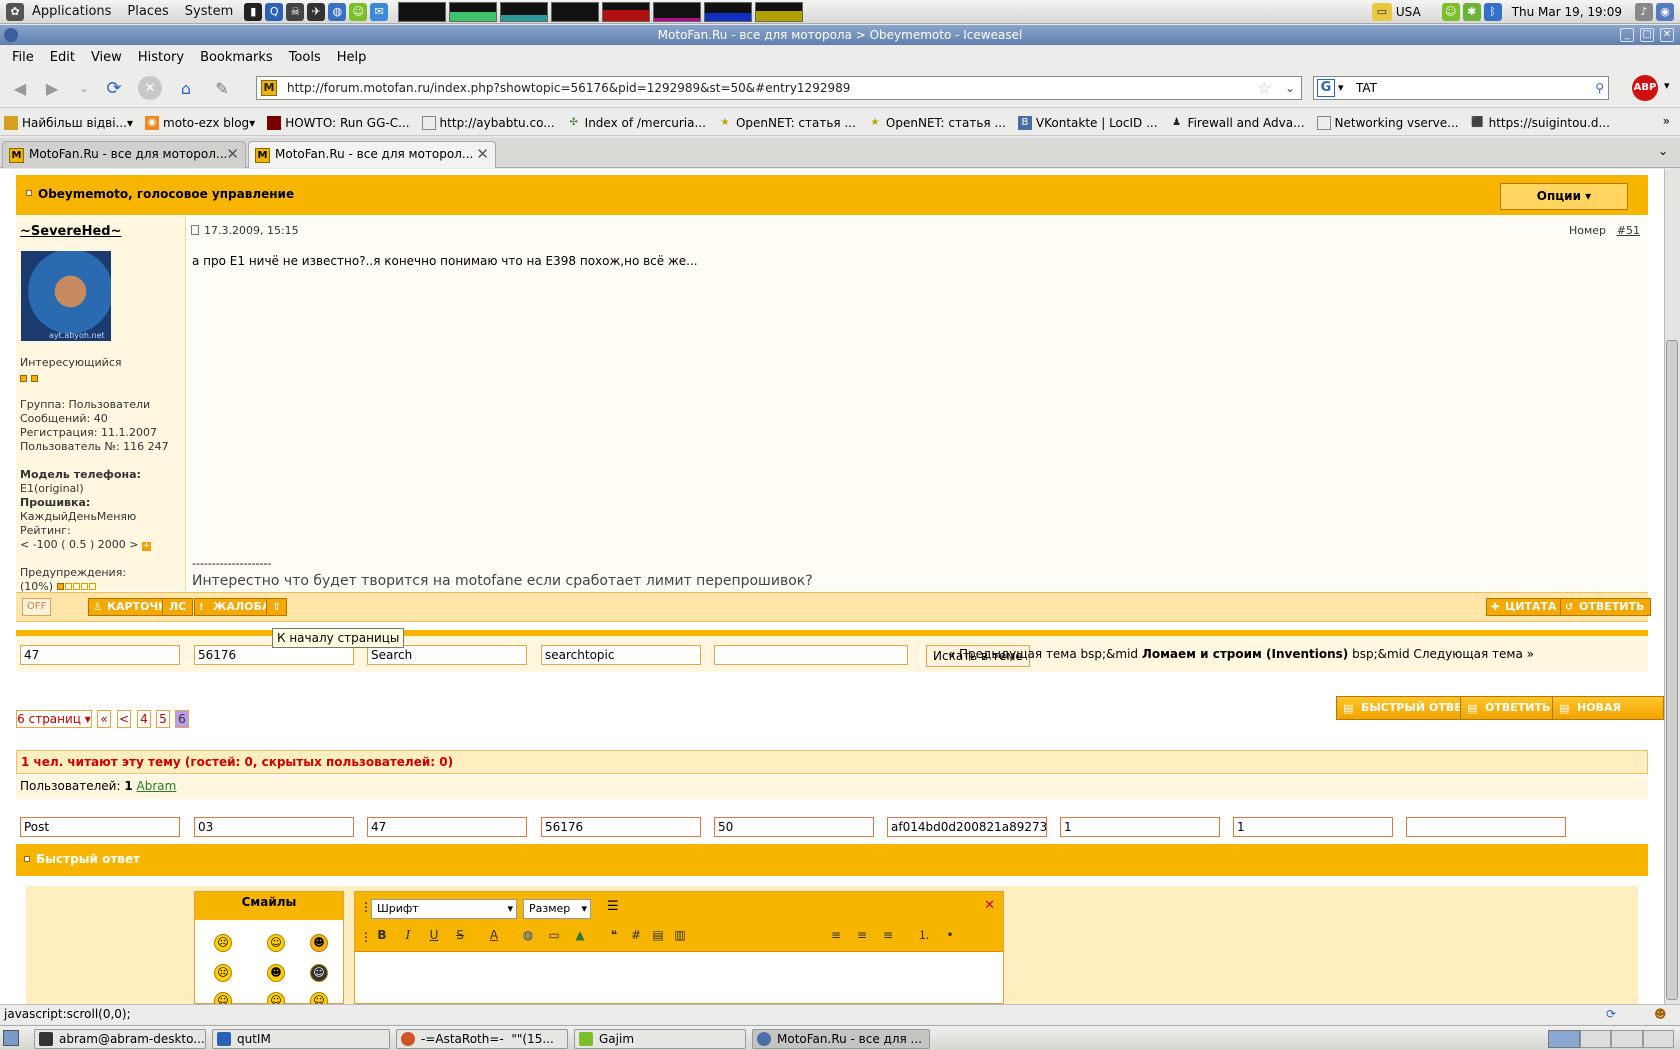 This screenshot has height=1050, width=1680. I want to click on page-4-link: 4, so click(144, 719).